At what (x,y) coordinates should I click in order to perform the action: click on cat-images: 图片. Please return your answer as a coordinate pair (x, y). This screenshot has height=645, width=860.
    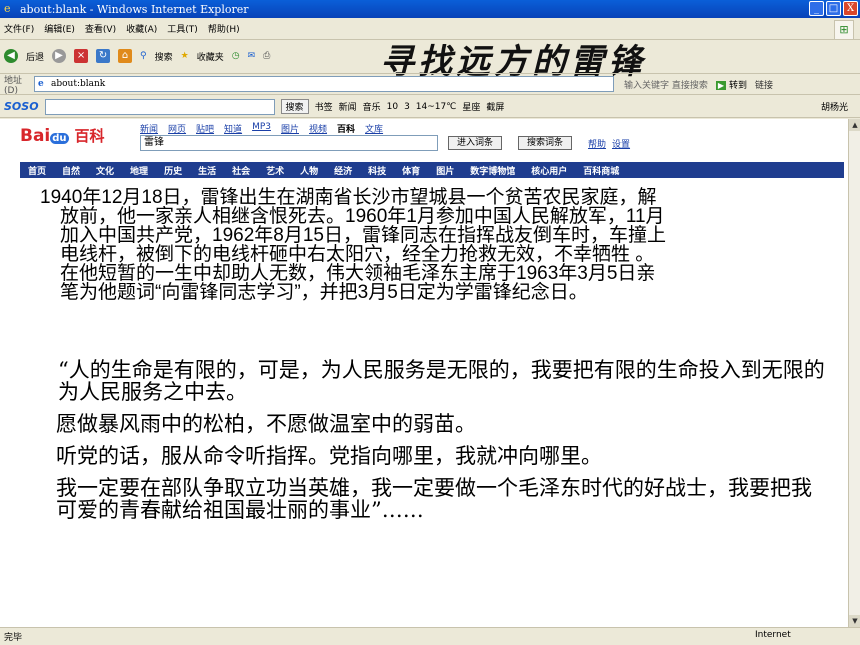
    Looking at the image, I should click on (445, 170).